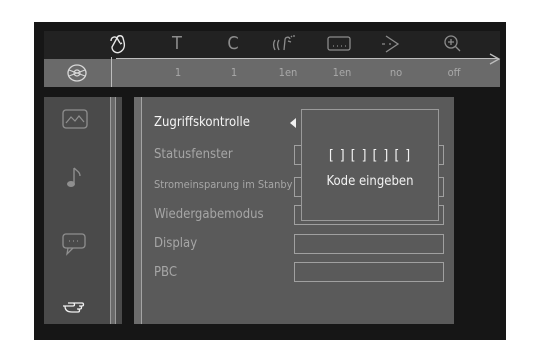 The width and height of the screenshot is (539, 345). I want to click on value-box-pbc, so click(369, 272).